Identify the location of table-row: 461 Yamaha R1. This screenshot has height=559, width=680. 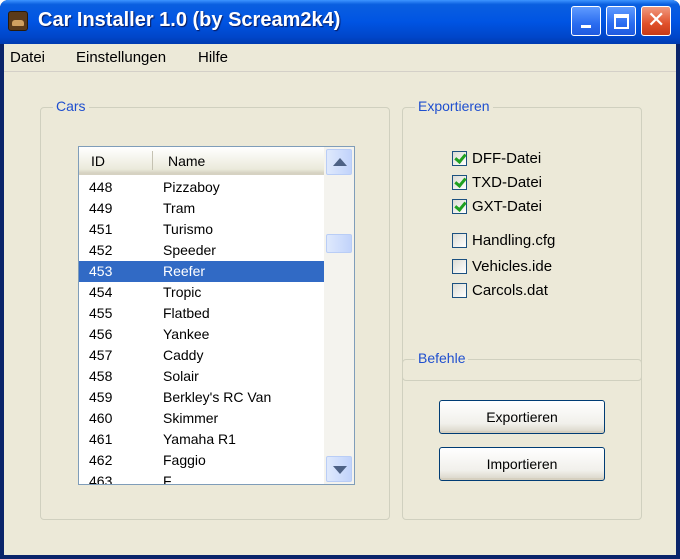
(201, 439).